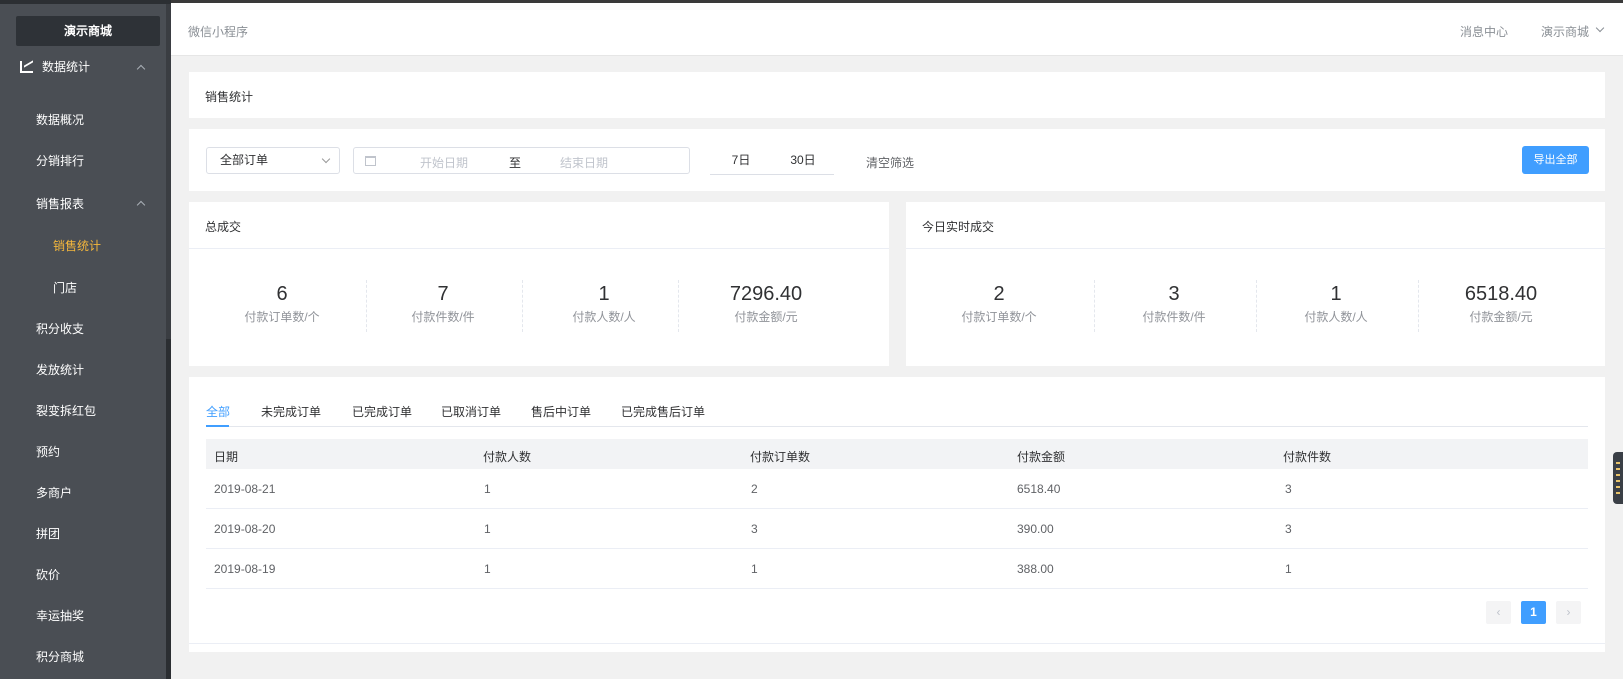 The image size is (1623, 679). What do you see at coordinates (83, 575) in the screenshot?
I see `sidebar-item-bargain: 砍价` at bounding box center [83, 575].